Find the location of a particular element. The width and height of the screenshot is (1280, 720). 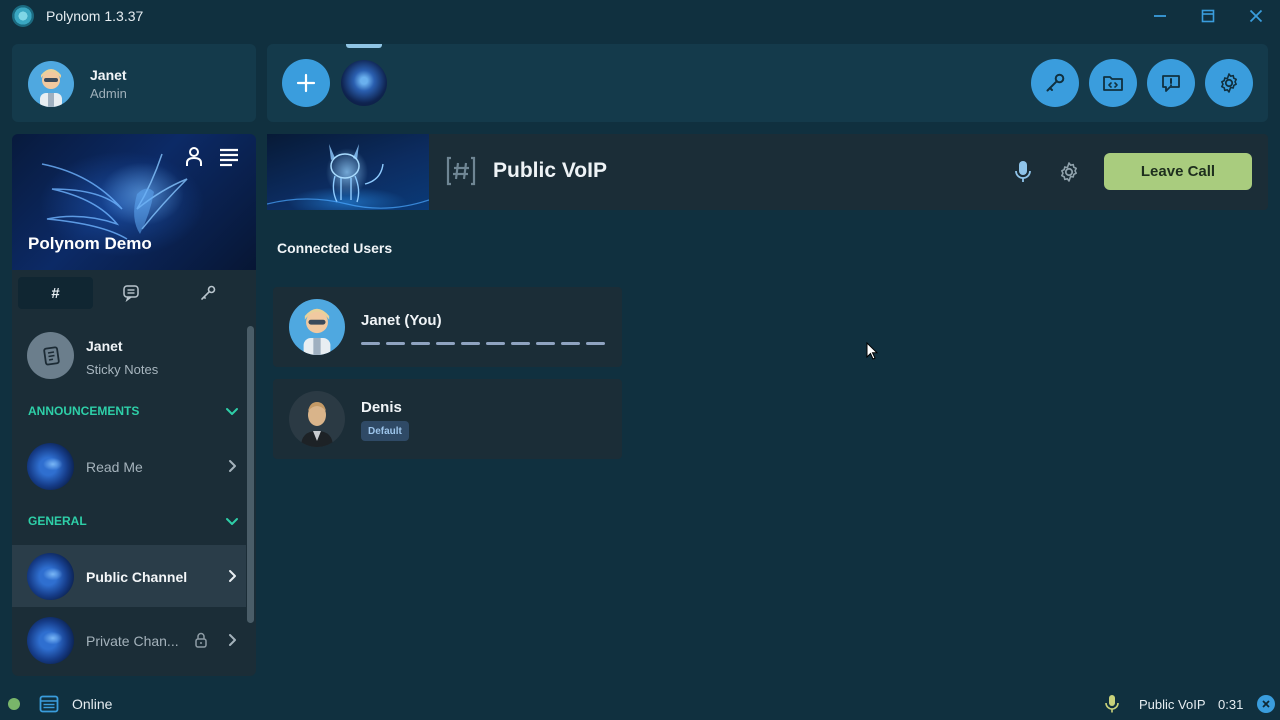

title-bar is located at coordinates (640, 16).